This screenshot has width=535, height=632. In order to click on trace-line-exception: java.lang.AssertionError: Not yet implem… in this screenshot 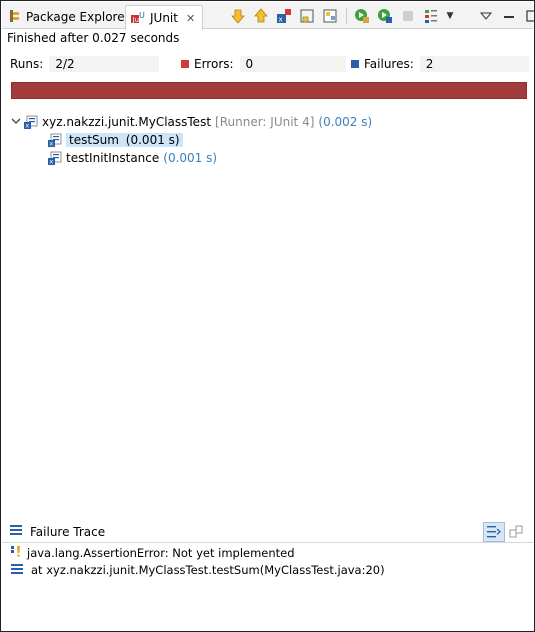, I will do `click(153, 553)`.